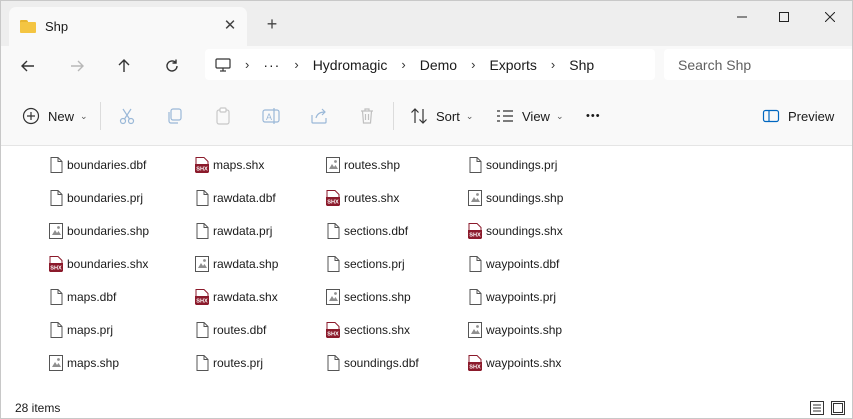  I want to click on file-item: boundaries.shp, so click(98, 231).